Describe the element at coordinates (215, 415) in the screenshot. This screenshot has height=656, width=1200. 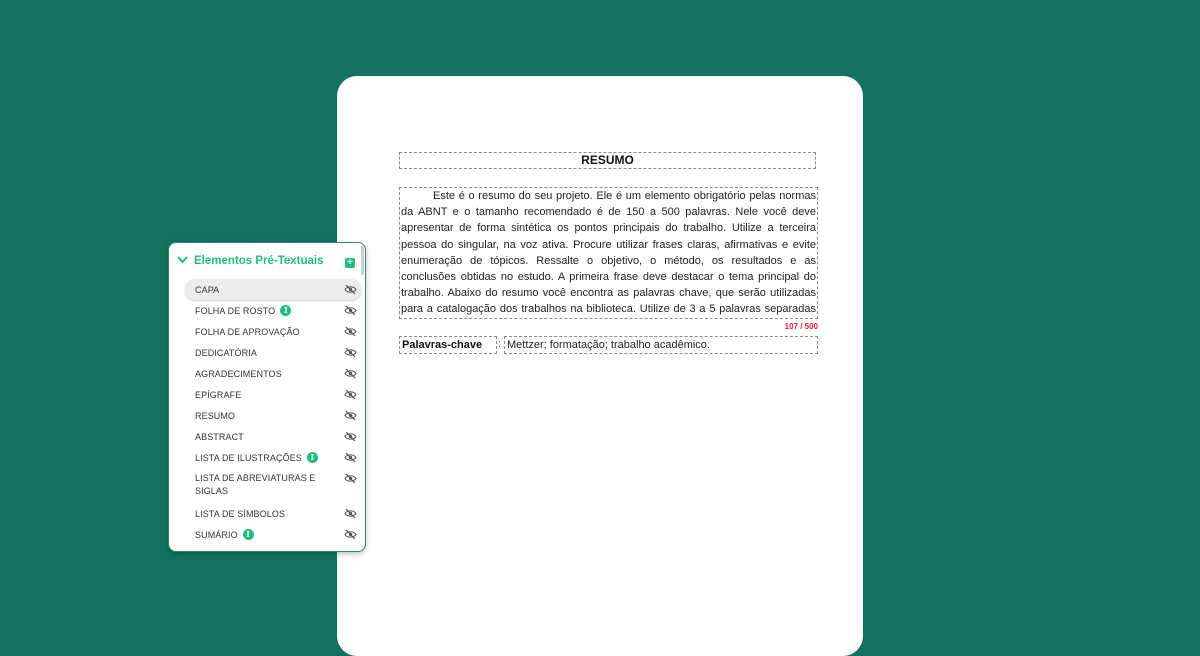
I see `sidebar-item-label: RESUMO` at that location.